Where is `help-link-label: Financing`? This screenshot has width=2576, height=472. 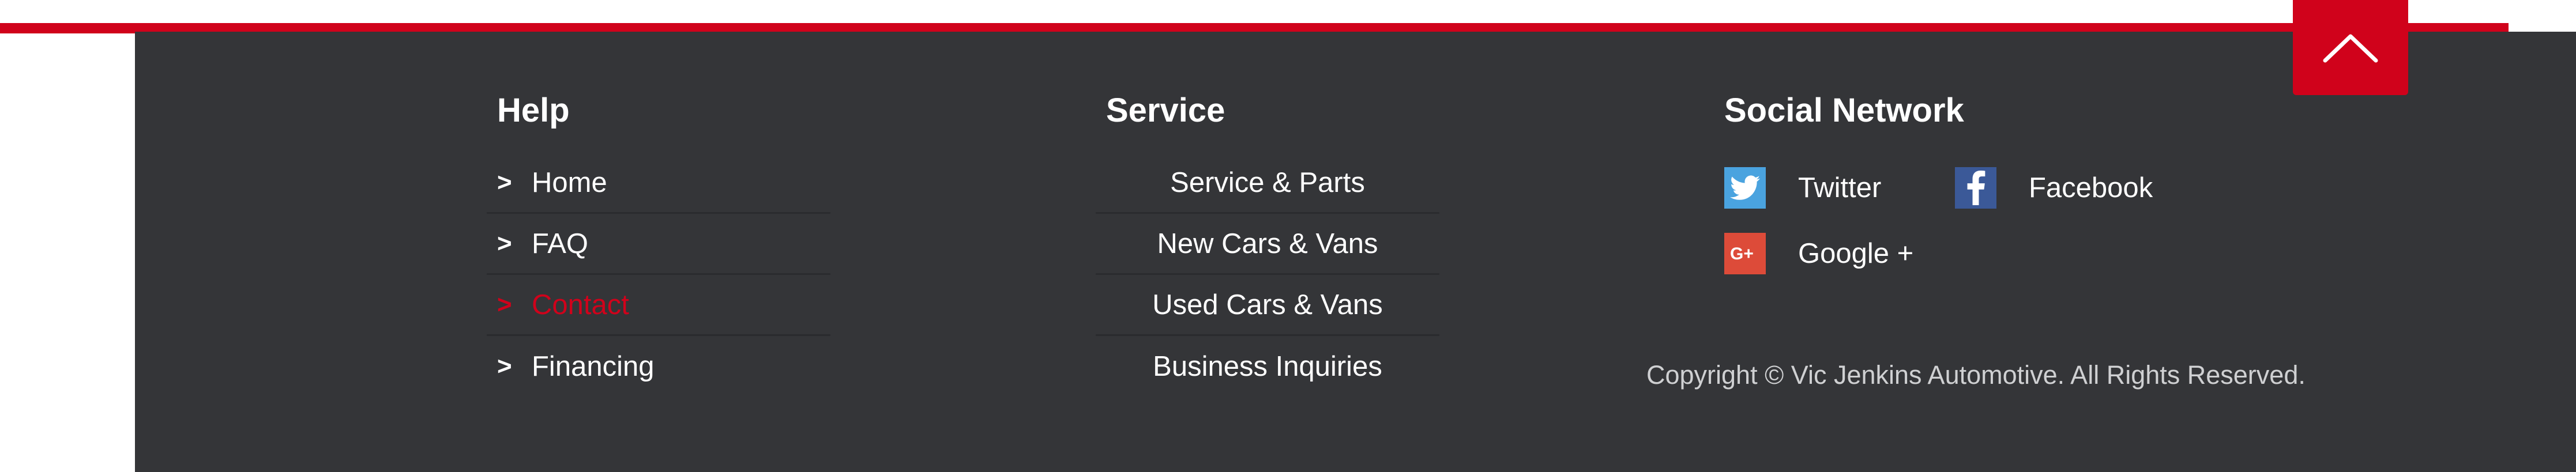 help-link-label: Financing is located at coordinates (593, 366).